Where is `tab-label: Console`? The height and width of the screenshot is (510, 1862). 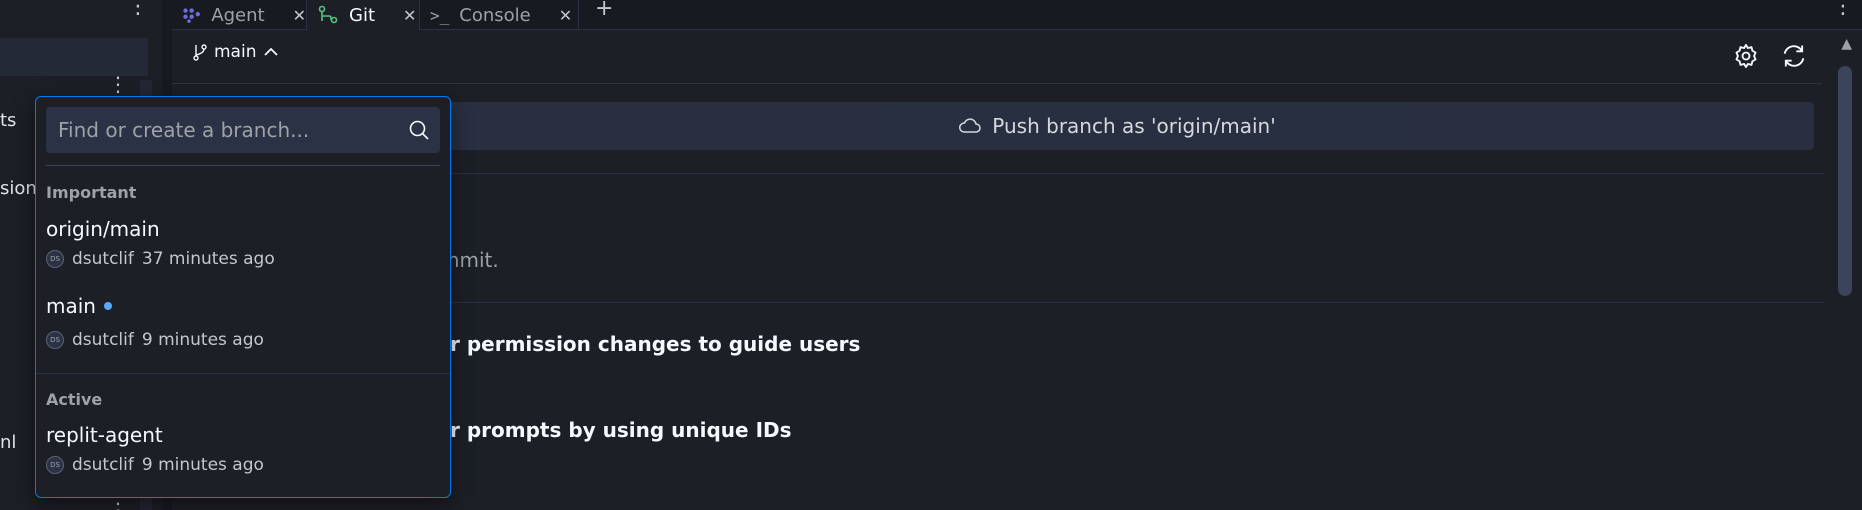
tab-label: Console is located at coordinates (495, 15).